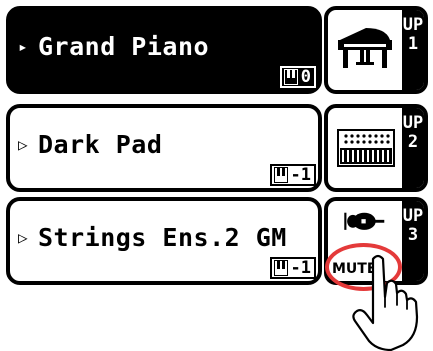 The image size is (433, 351). What do you see at coordinates (152, 237) in the screenshot?
I see `sound-name-up3: ▷ Strings Ens.2 GM` at bounding box center [152, 237].